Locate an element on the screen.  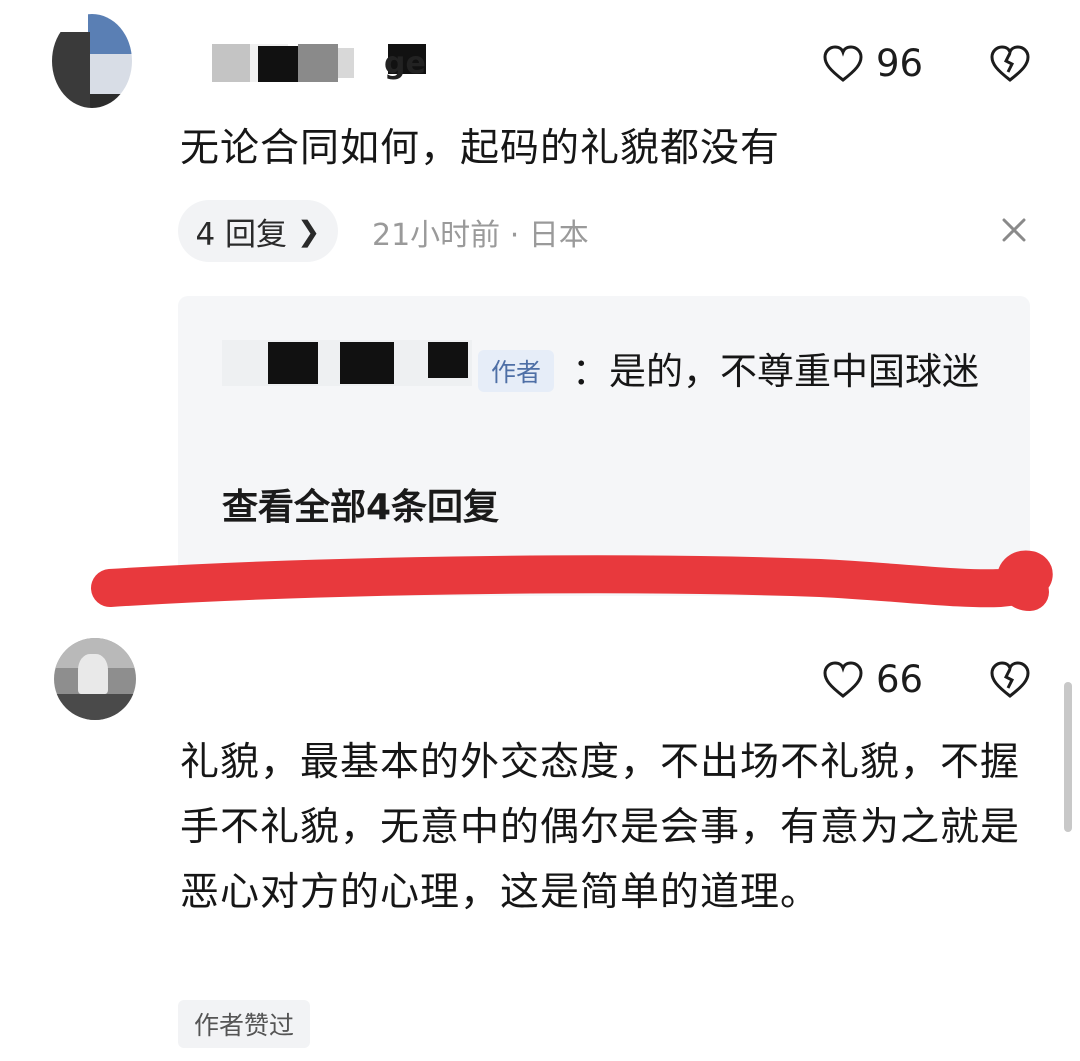
chevron-right-icon: ❯ is located at coordinates (309, 231).